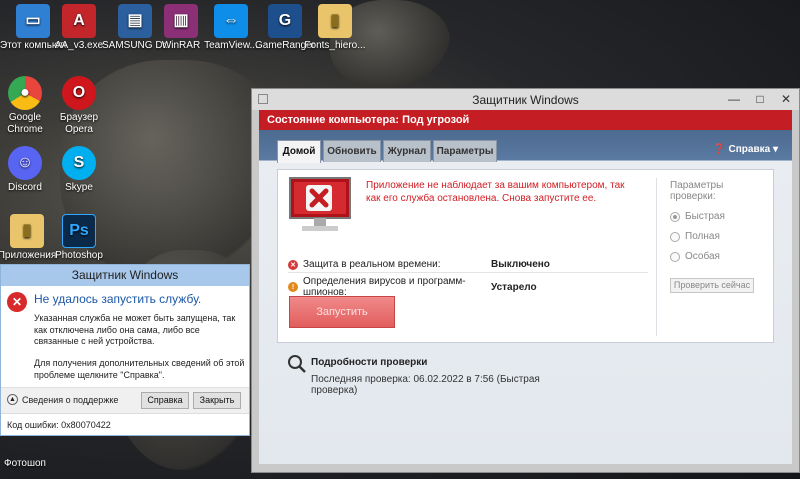 This screenshot has width=800, height=479. What do you see at coordinates (125, 275) in the screenshot?
I see `error-dialog-title: Защитник Windows` at bounding box center [125, 275].